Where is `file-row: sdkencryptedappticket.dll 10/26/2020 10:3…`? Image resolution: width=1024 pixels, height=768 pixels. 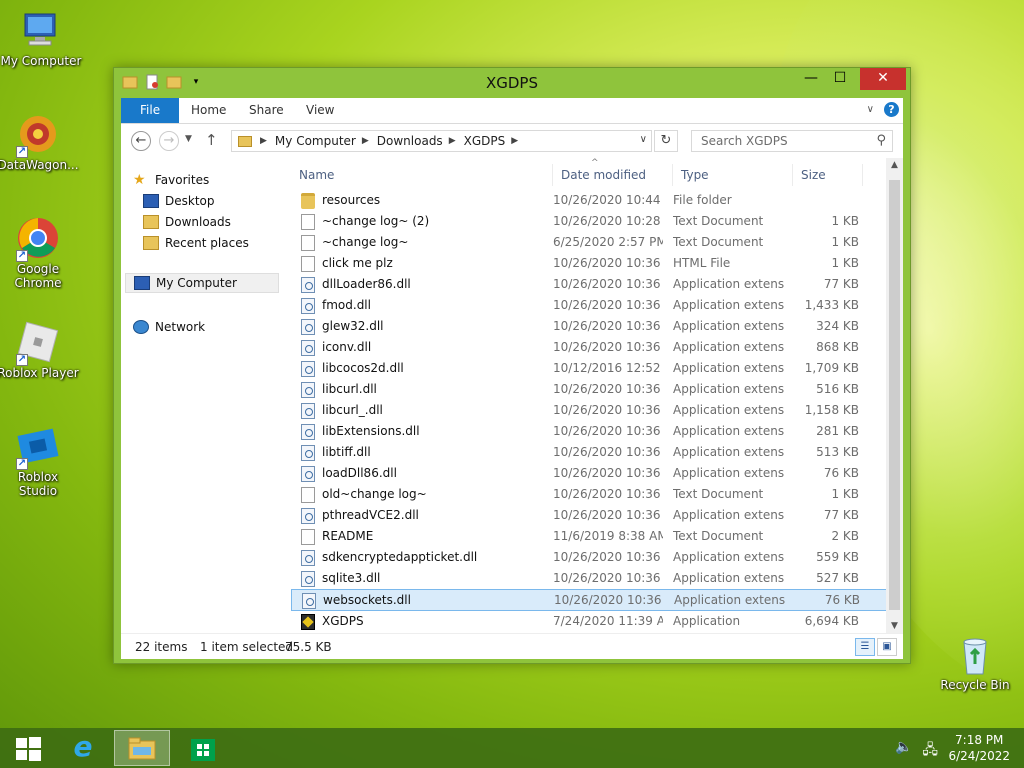
file-row: sdkencryptedappticket.dll 10/26/2020 10:3… is located at coordinates (593, 557).